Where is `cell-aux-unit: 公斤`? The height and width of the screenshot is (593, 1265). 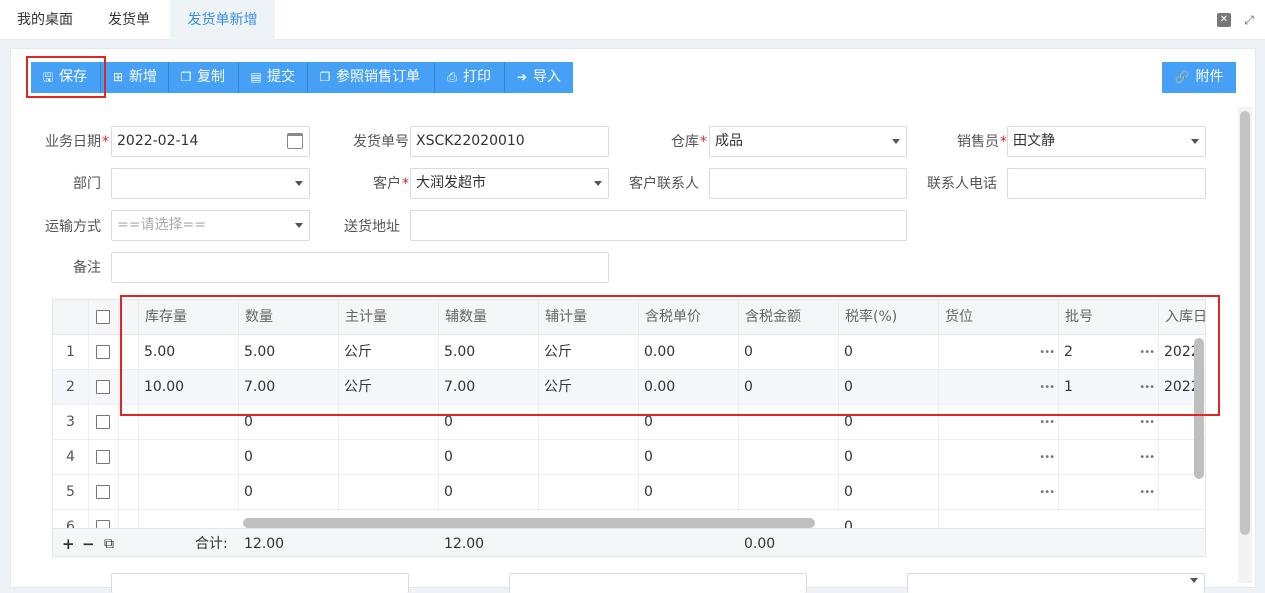
cell-aux-unit: 公斤 is located at coordinates (589, 387).